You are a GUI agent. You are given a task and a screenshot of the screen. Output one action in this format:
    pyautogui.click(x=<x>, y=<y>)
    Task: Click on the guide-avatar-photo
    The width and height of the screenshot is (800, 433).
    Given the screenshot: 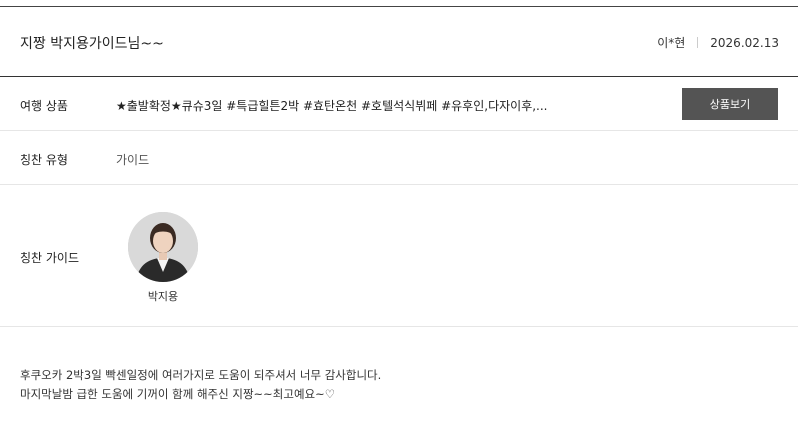 What is the action you would take?
    pyautogui.click(x=163, y=247)
    